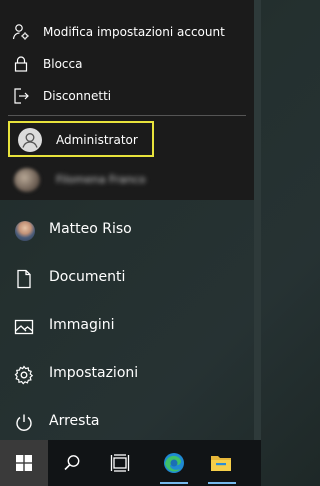 Image resolution: width=320 pixels, height=486 pixels. Describe the element at coordinates (20, 32) in the screenshot. I see `person-settings-icon` at that location.